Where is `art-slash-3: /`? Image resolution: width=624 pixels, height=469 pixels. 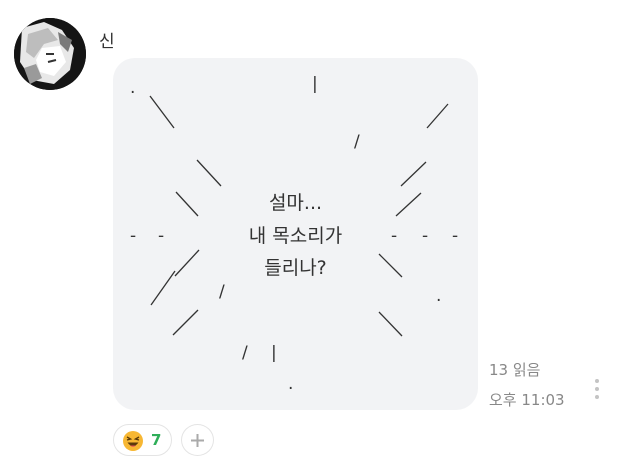
art-slash-3: / is located at coordinates (245, 353).